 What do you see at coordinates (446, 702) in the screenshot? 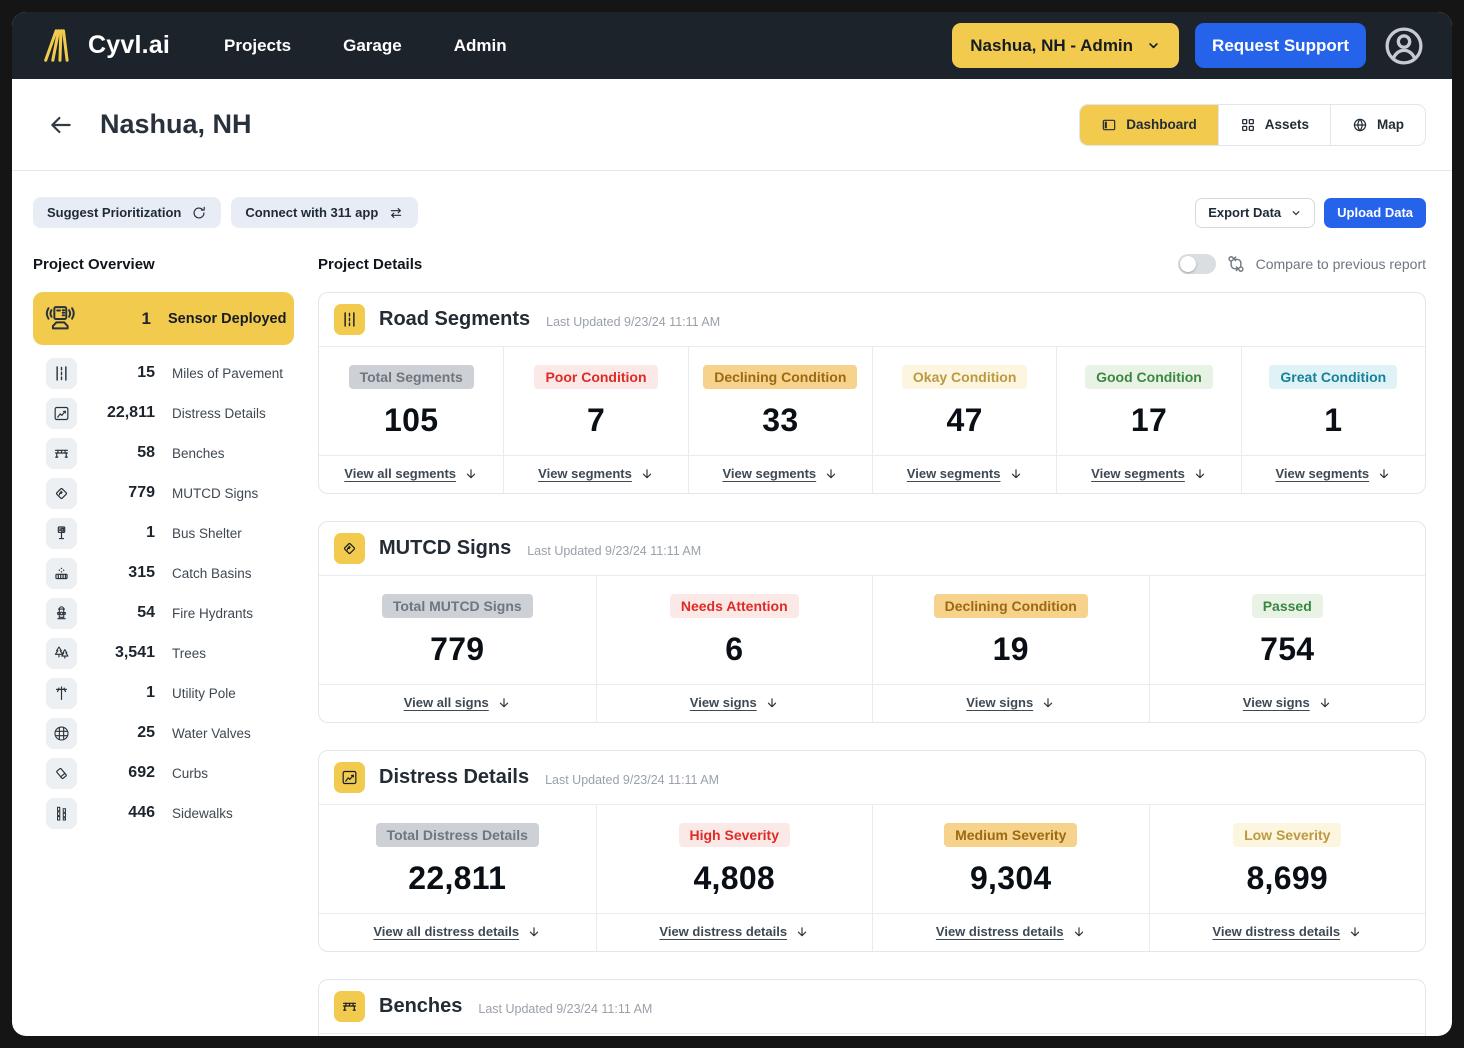
I see `view-link-total-mutcd-signs: View all signs` at bounding box center [446, 702].